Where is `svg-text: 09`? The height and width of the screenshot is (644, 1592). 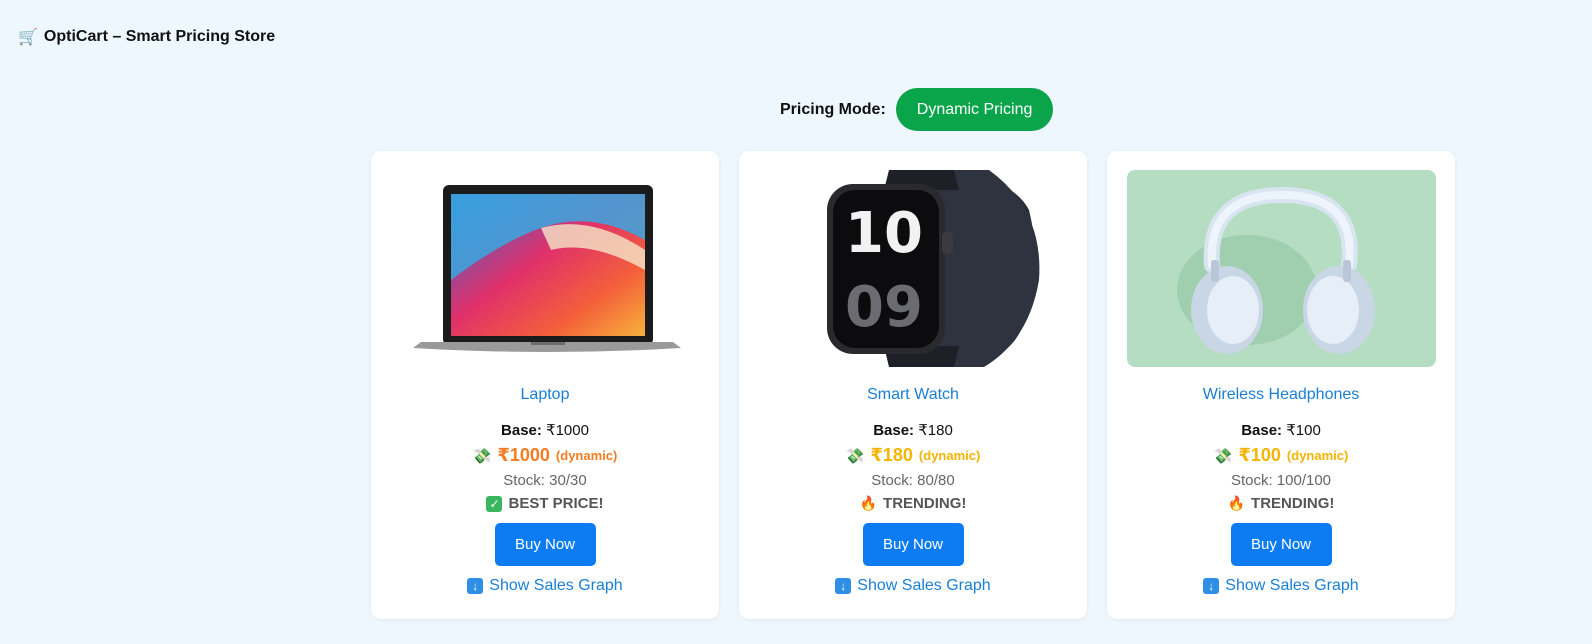 svg-text: 09 is located at coordinates (884, 307).